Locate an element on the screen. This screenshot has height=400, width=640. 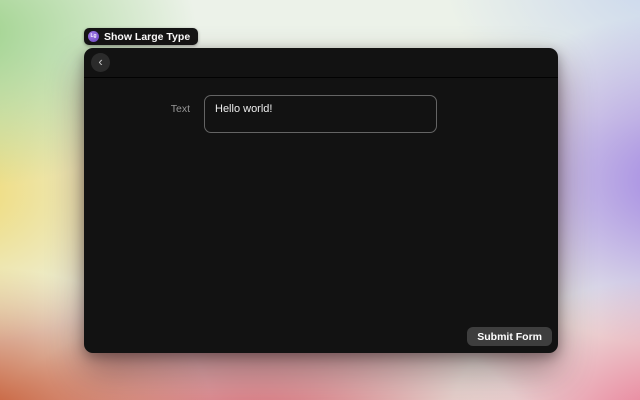
large-type-icon-glyph: Lg is located at coordinates (93, 36).